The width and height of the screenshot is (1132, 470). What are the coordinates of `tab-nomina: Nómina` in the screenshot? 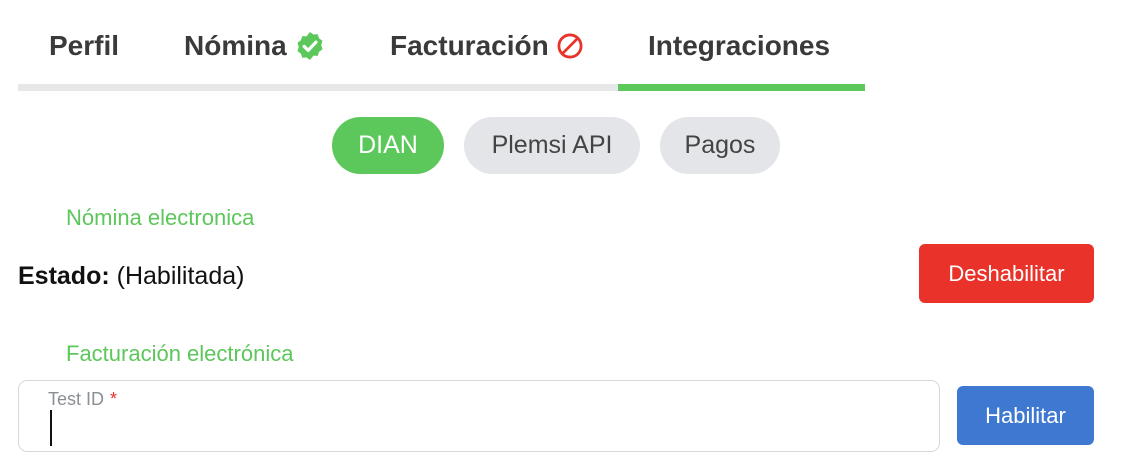 It's located at (255, 46).